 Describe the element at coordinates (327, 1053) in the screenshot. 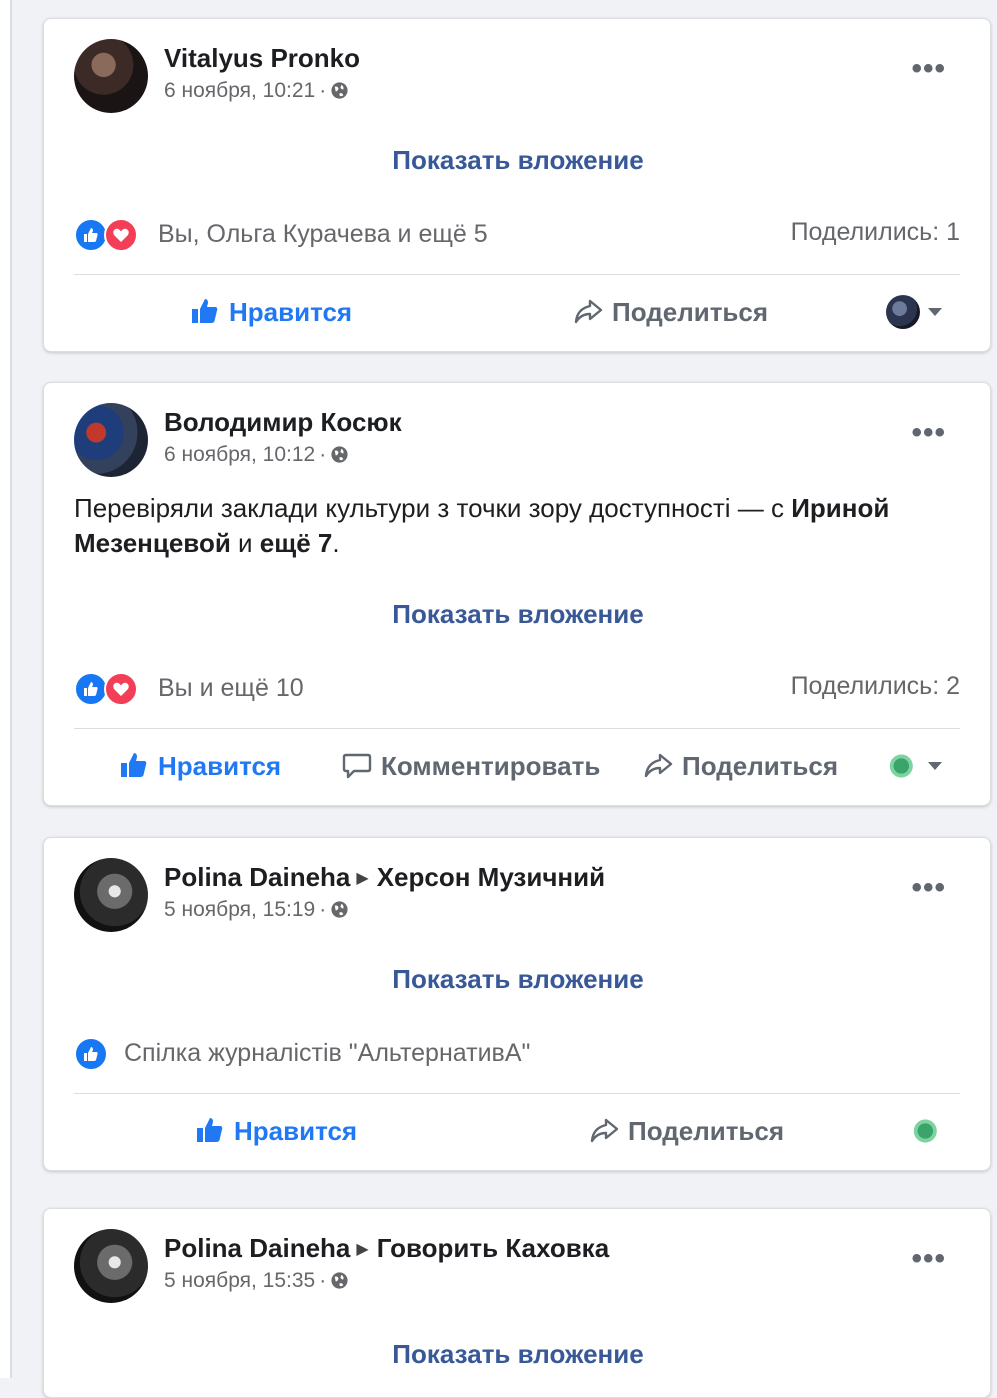

I see `reactions-text: Спілка журналістів "АльтернативА"` at that location.